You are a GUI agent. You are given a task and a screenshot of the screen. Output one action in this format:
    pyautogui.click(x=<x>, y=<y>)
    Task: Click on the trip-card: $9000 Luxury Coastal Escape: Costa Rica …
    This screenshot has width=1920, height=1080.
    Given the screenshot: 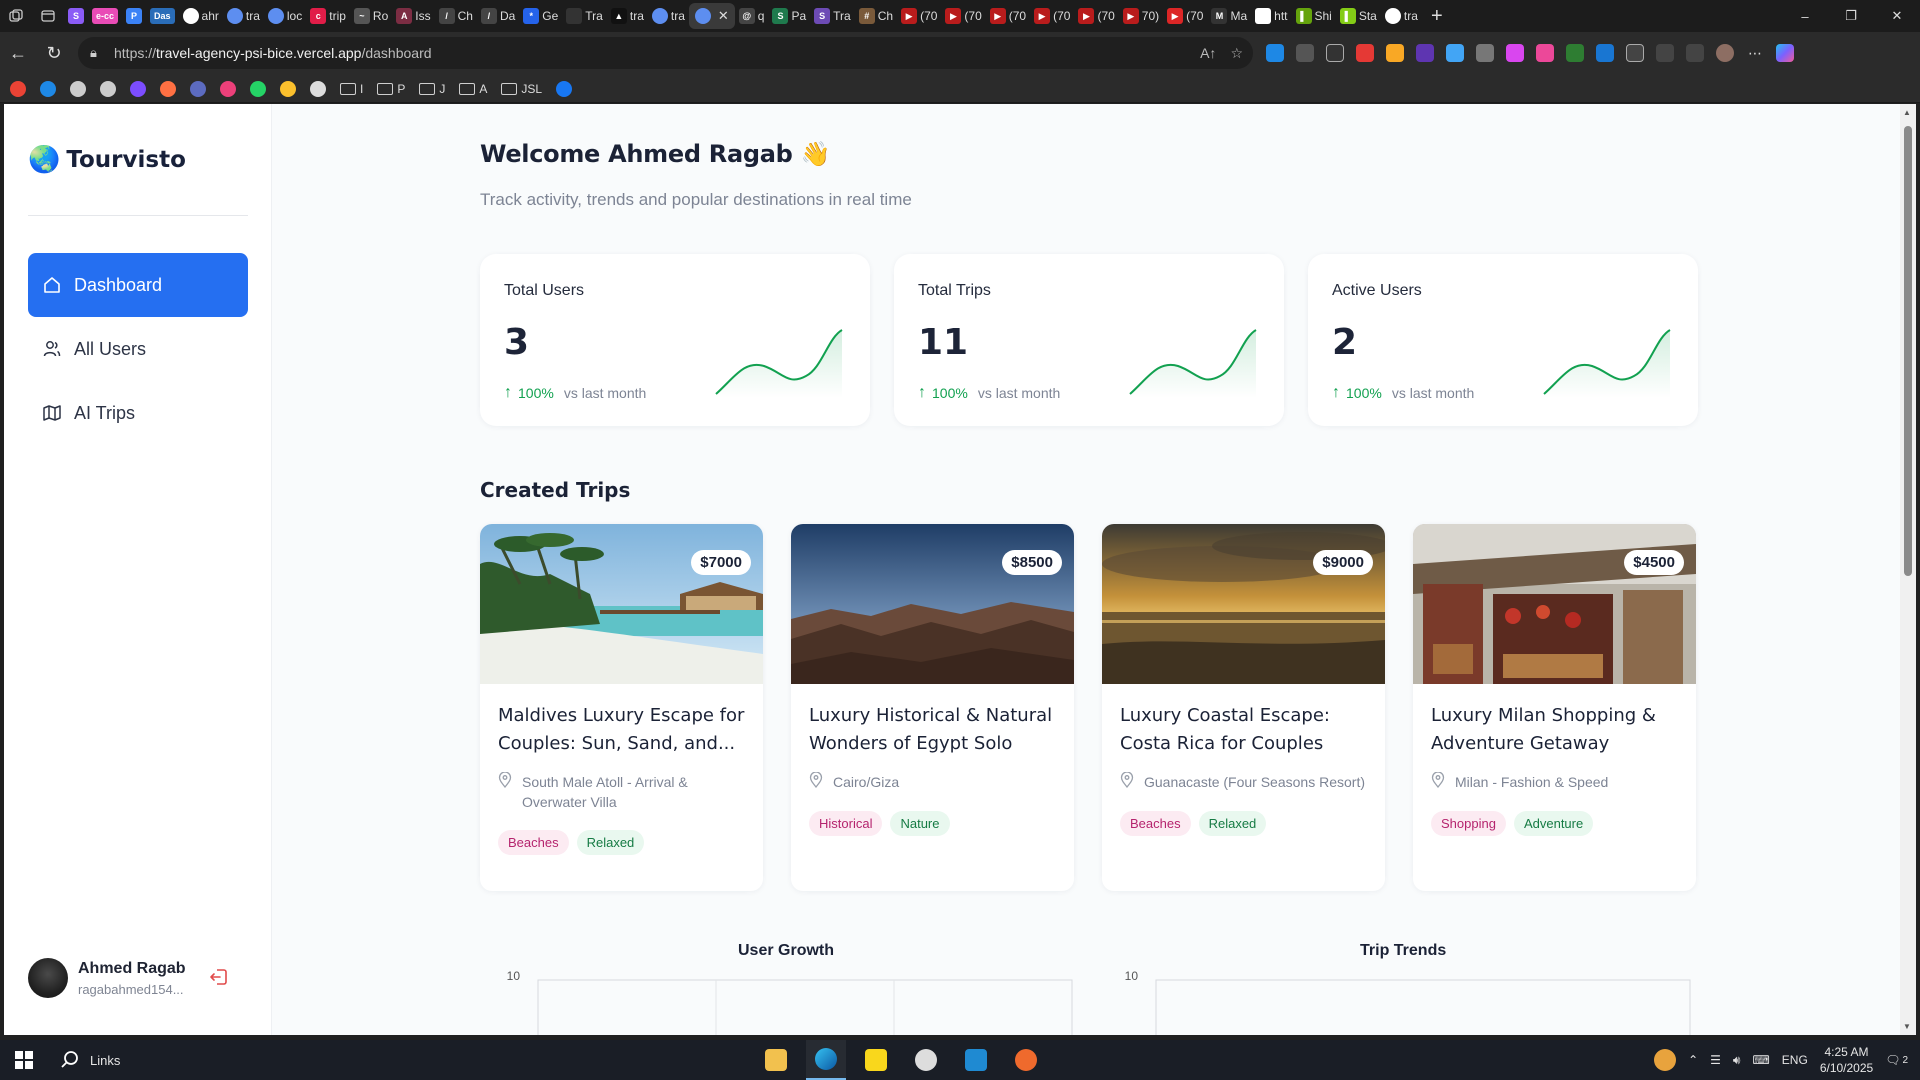 What is the action you would take?
    pyautogui.click(x=1243, y=707)
    